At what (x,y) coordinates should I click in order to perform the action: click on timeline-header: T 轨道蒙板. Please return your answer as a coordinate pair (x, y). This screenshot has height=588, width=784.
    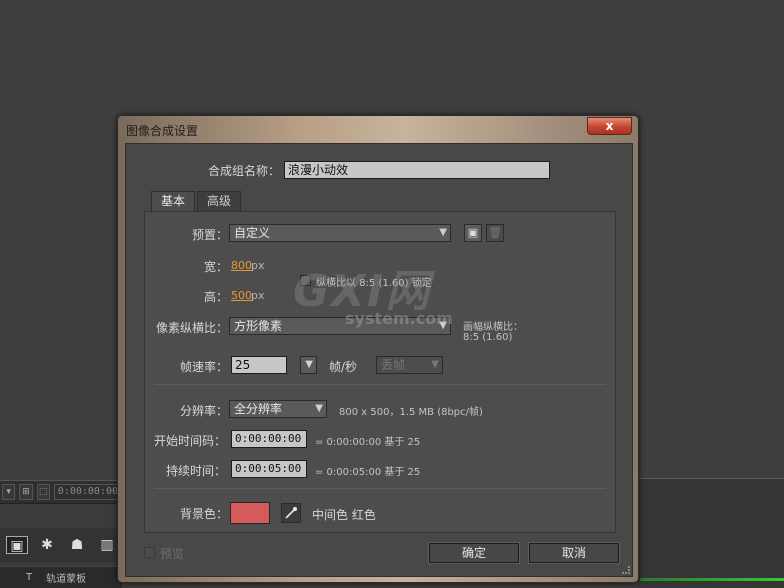
    Looking at the image, I should click on (61, 577).